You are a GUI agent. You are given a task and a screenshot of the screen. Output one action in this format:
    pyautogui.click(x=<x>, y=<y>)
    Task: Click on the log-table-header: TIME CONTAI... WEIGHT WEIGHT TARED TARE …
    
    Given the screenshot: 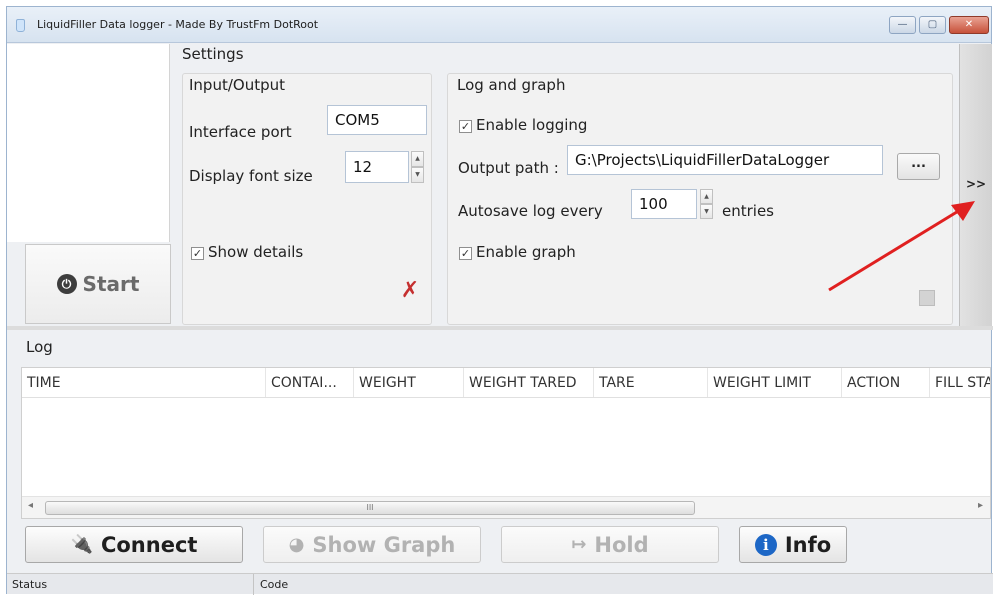 What is the action you would take?
    pyautogui.click(x=506, y=383)
    